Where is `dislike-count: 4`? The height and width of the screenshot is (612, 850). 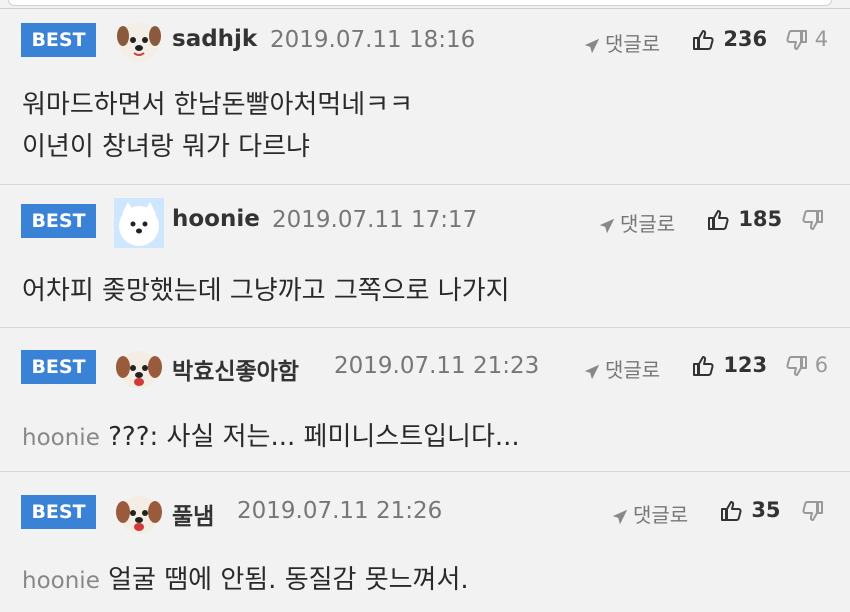
dislike-count: 4 is located at coordinates (821, 39).